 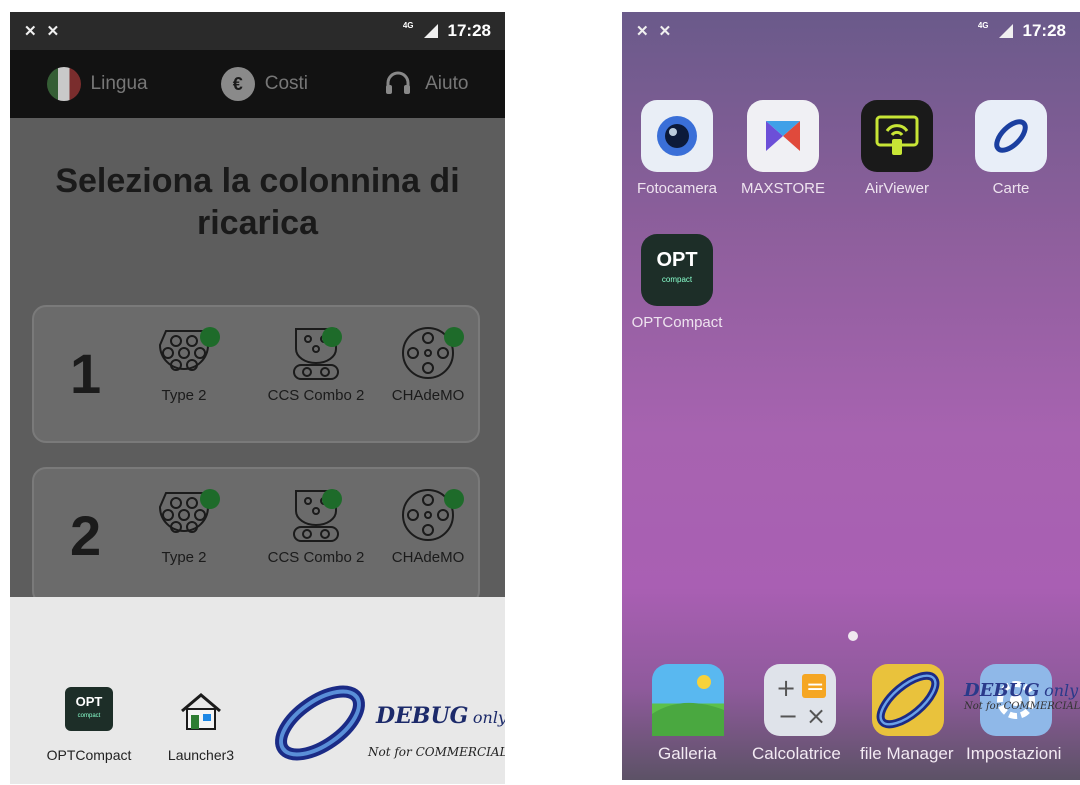 I want to click on nav-costs-label: Costi, so click(x=286, y=83).